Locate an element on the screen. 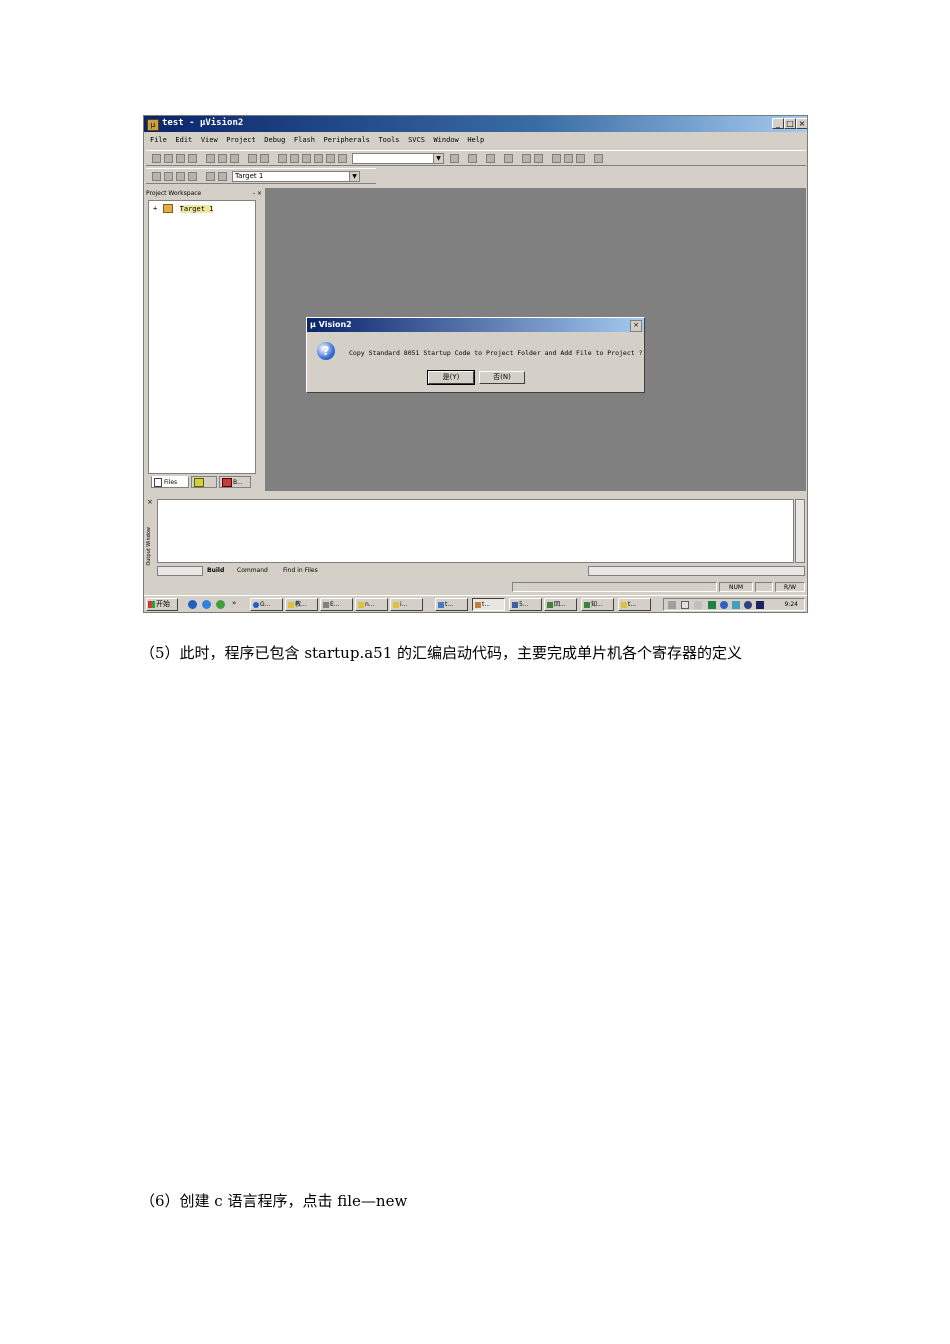 The width and height of the screenshot is (950, 1344). find-in-files-icon is located at coordinates (472, 158).